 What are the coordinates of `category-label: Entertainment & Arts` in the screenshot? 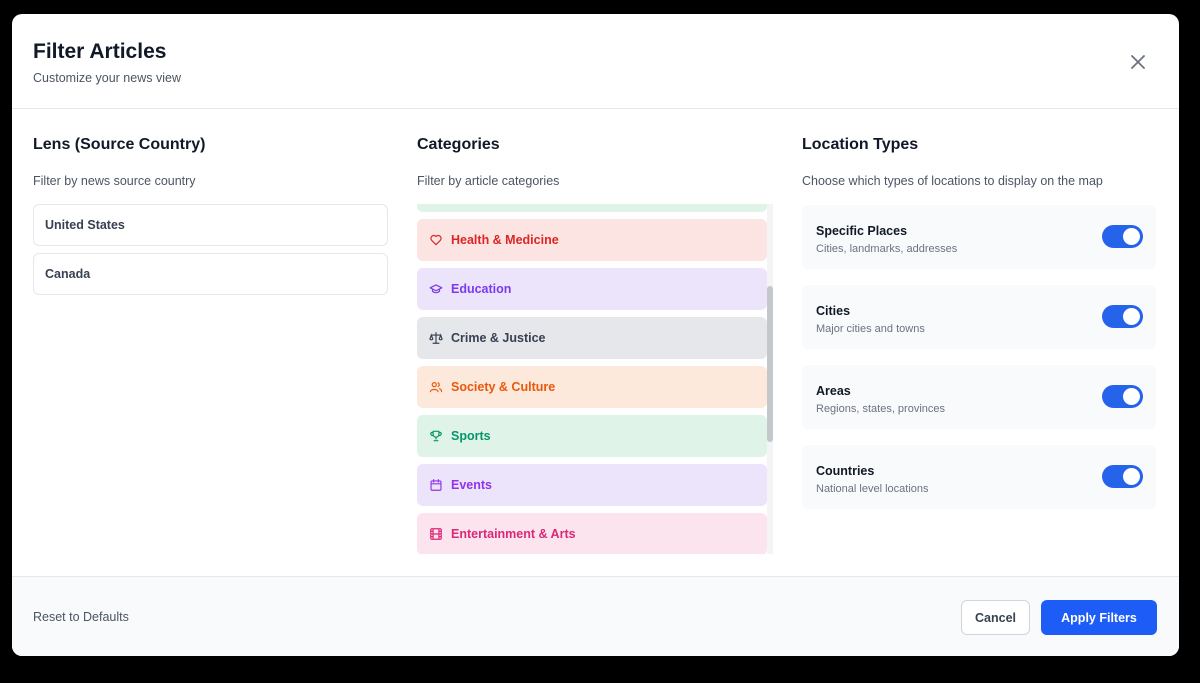 It's located at (513, 534).